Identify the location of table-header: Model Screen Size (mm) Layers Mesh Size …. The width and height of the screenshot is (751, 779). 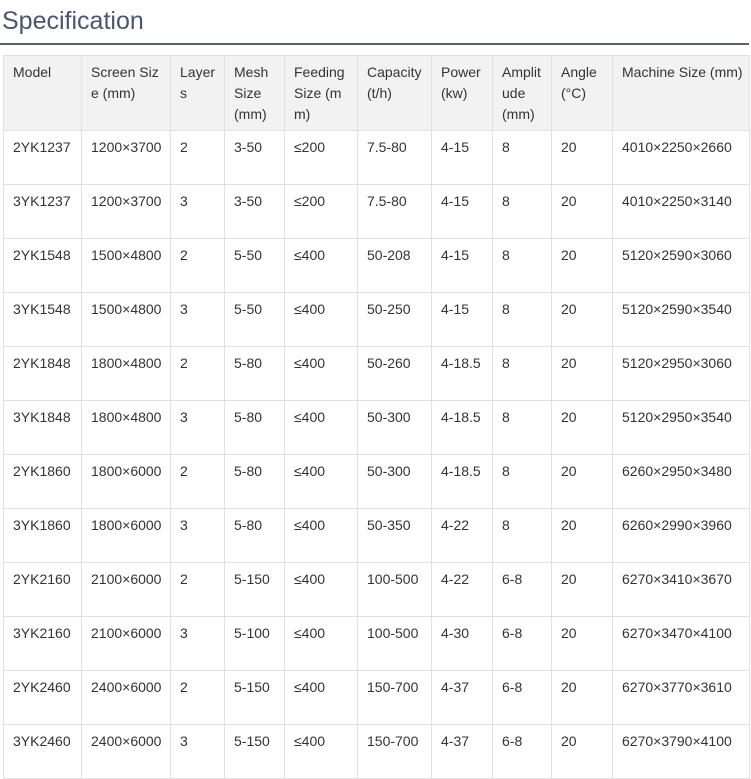
(376, 93).